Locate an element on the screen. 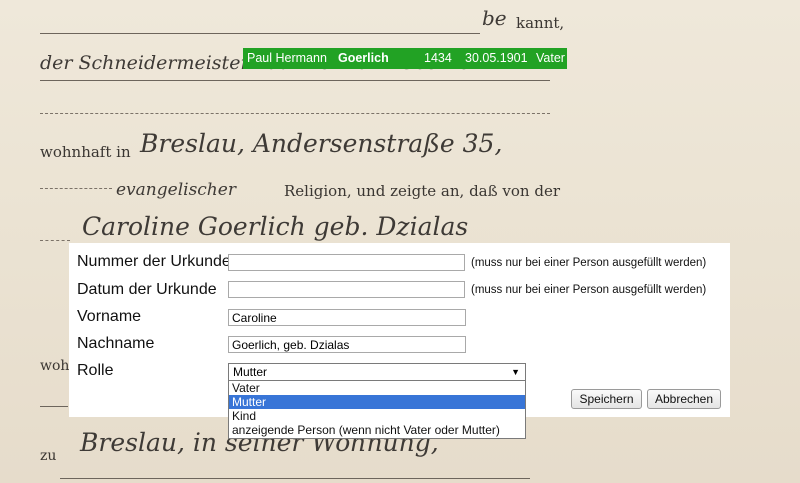 This screenshot has width=800, height=483. last-name-input is located at coordinates (347, 344).